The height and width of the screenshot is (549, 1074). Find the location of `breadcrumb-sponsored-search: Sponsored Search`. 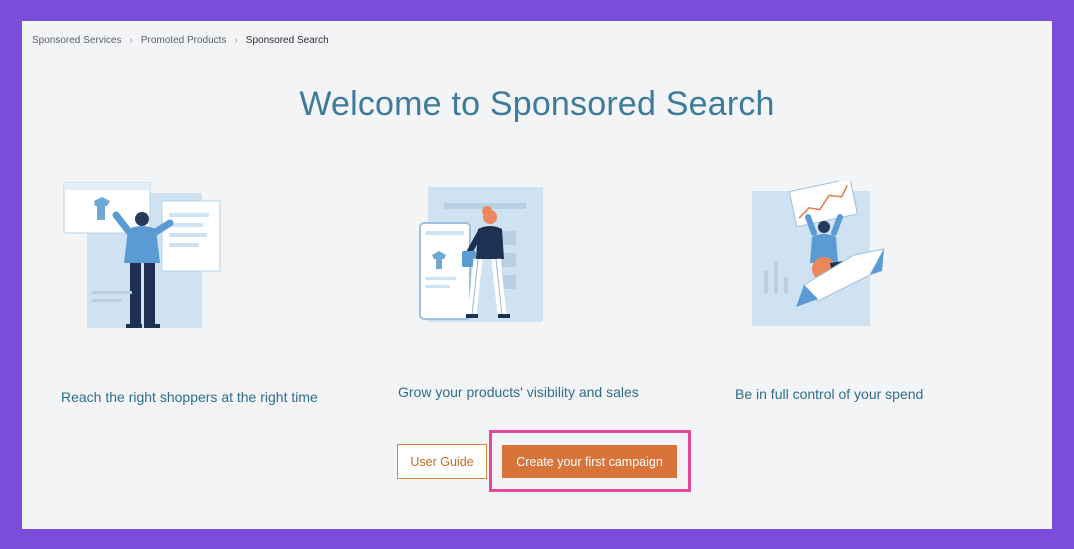

breadcrumb-sponsored-search: Sponsored Search is located at coordinates (287, 40).